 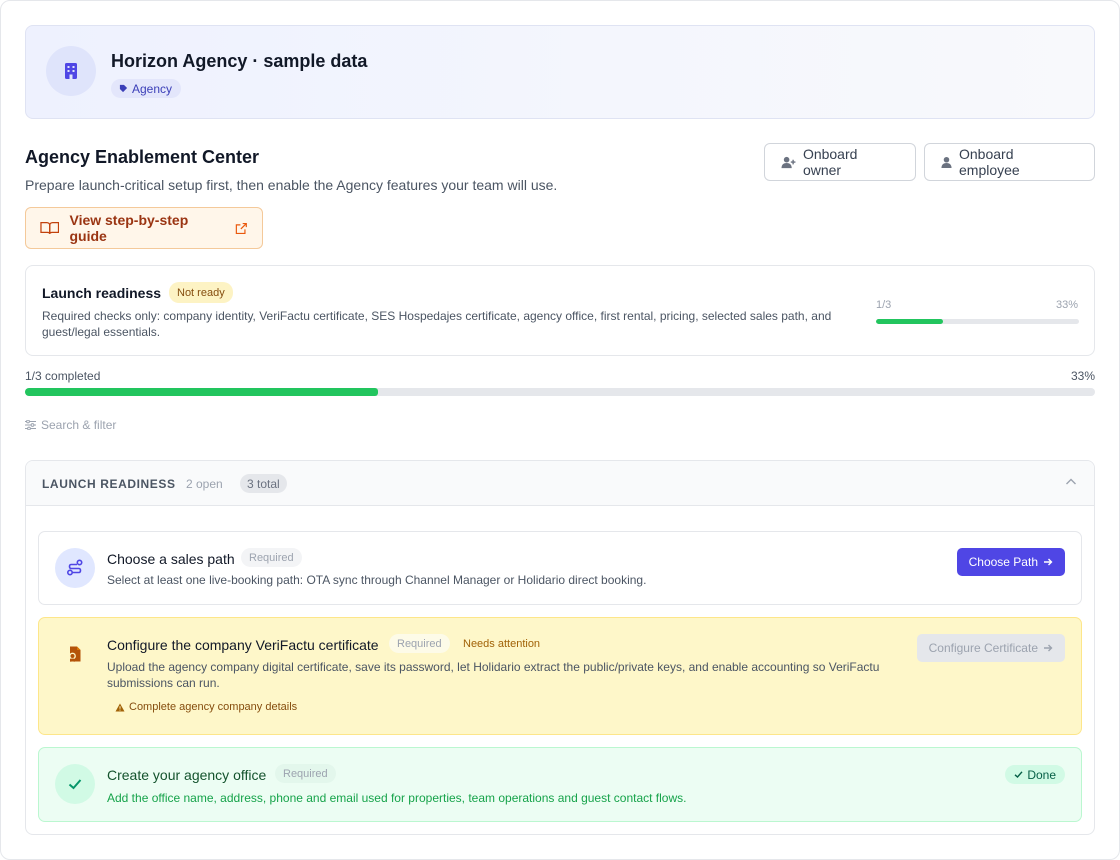 I want to click on agency-avatar, so click(x=71, y=71).